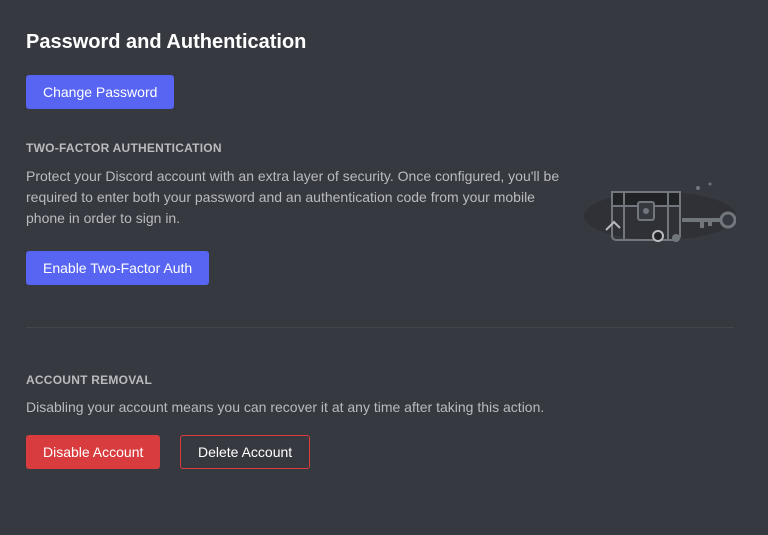  Describe the element at coordinates (100, 92) in the screenshot. I see `change-password-button: Change Password` at that location.